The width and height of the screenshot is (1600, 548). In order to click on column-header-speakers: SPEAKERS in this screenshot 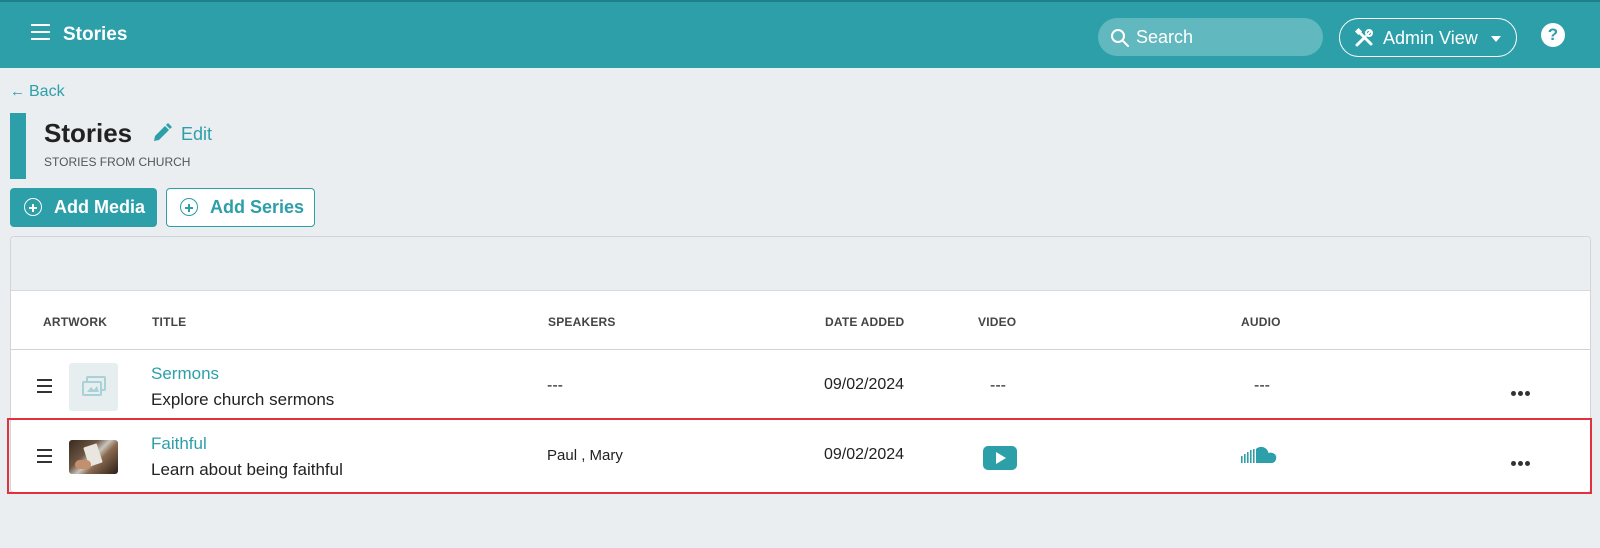, I will do `click(582, 322)`.